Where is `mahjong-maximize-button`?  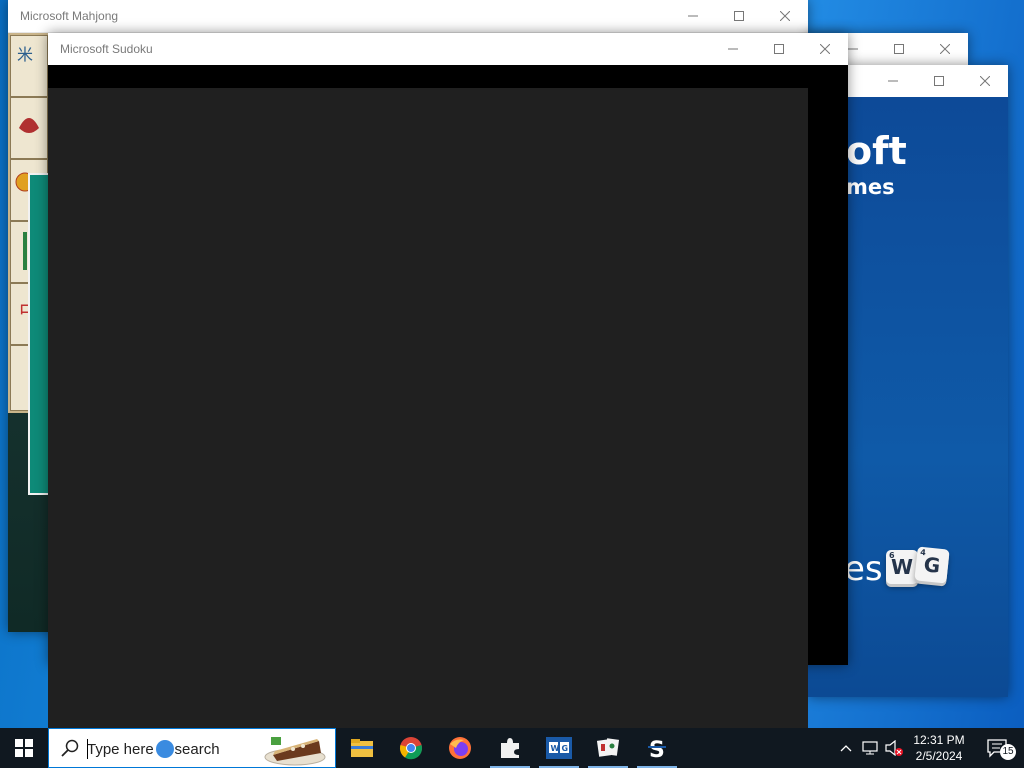 mahjong-maximize-button is located at coordinates (739, 16).